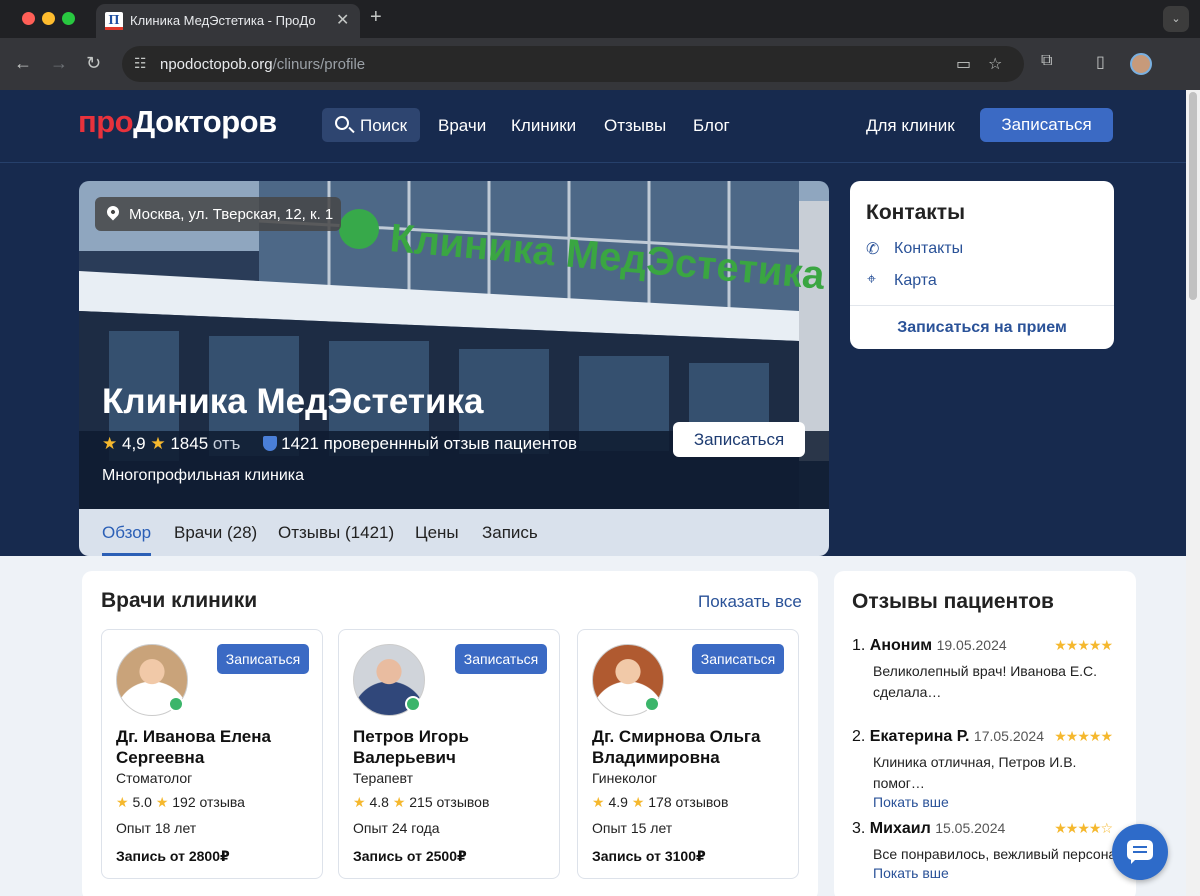  What do you see at coordinates (600, 19) in the screenshot?
I see `browser-tab-strip: П Клиника МедЭстетика - ПроДо ✕ + ⌄` at bounding box center [600, 19].